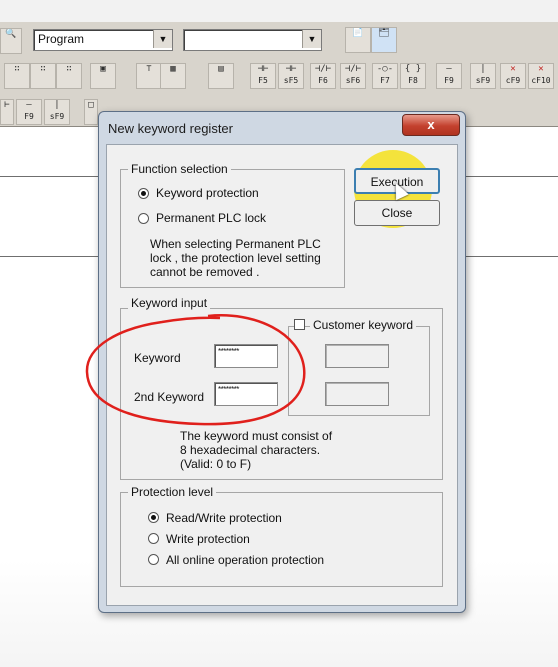  What do you see at coordinates (384, 40) in the screenshot?
I see `tree-view-icon: 🗂` at bounding box center [384, 40].